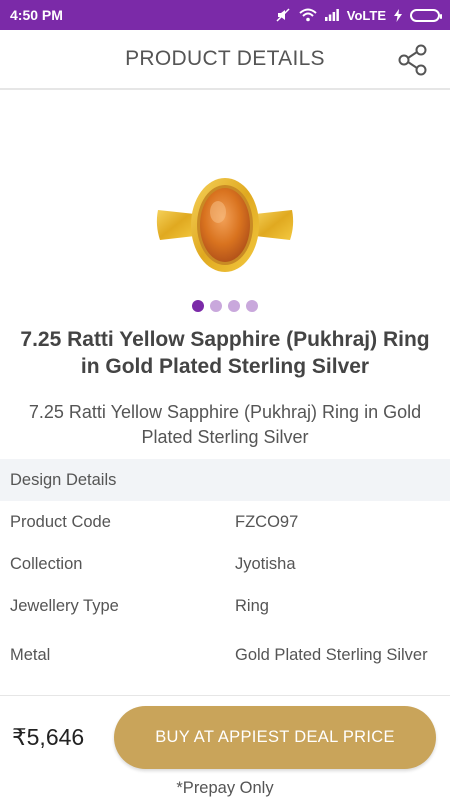  Describe the element at coordinates (331, 654) in the screenshot. I see `detail-value: Gold Plated Sterling Silver` at that location.